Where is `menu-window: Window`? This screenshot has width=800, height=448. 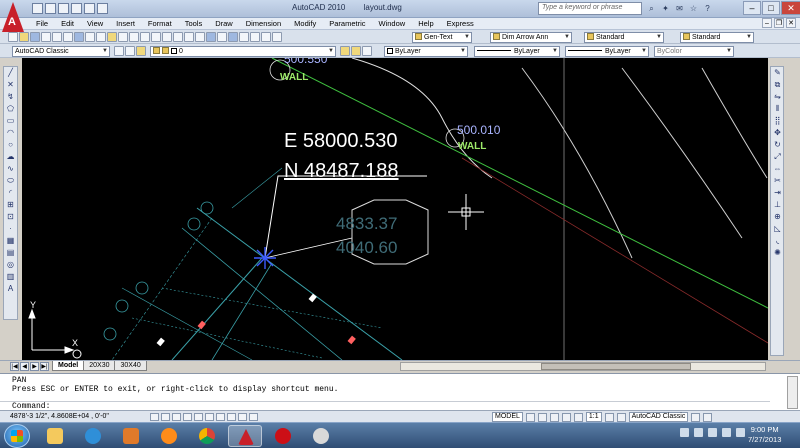
menu-window: Window is located at coordinates (392, 23).